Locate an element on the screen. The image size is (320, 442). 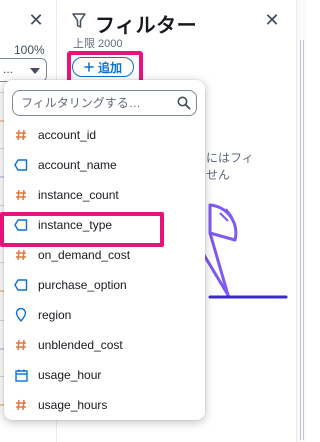
empty-state-line: にはフィ is located at coordinates (230, 158).